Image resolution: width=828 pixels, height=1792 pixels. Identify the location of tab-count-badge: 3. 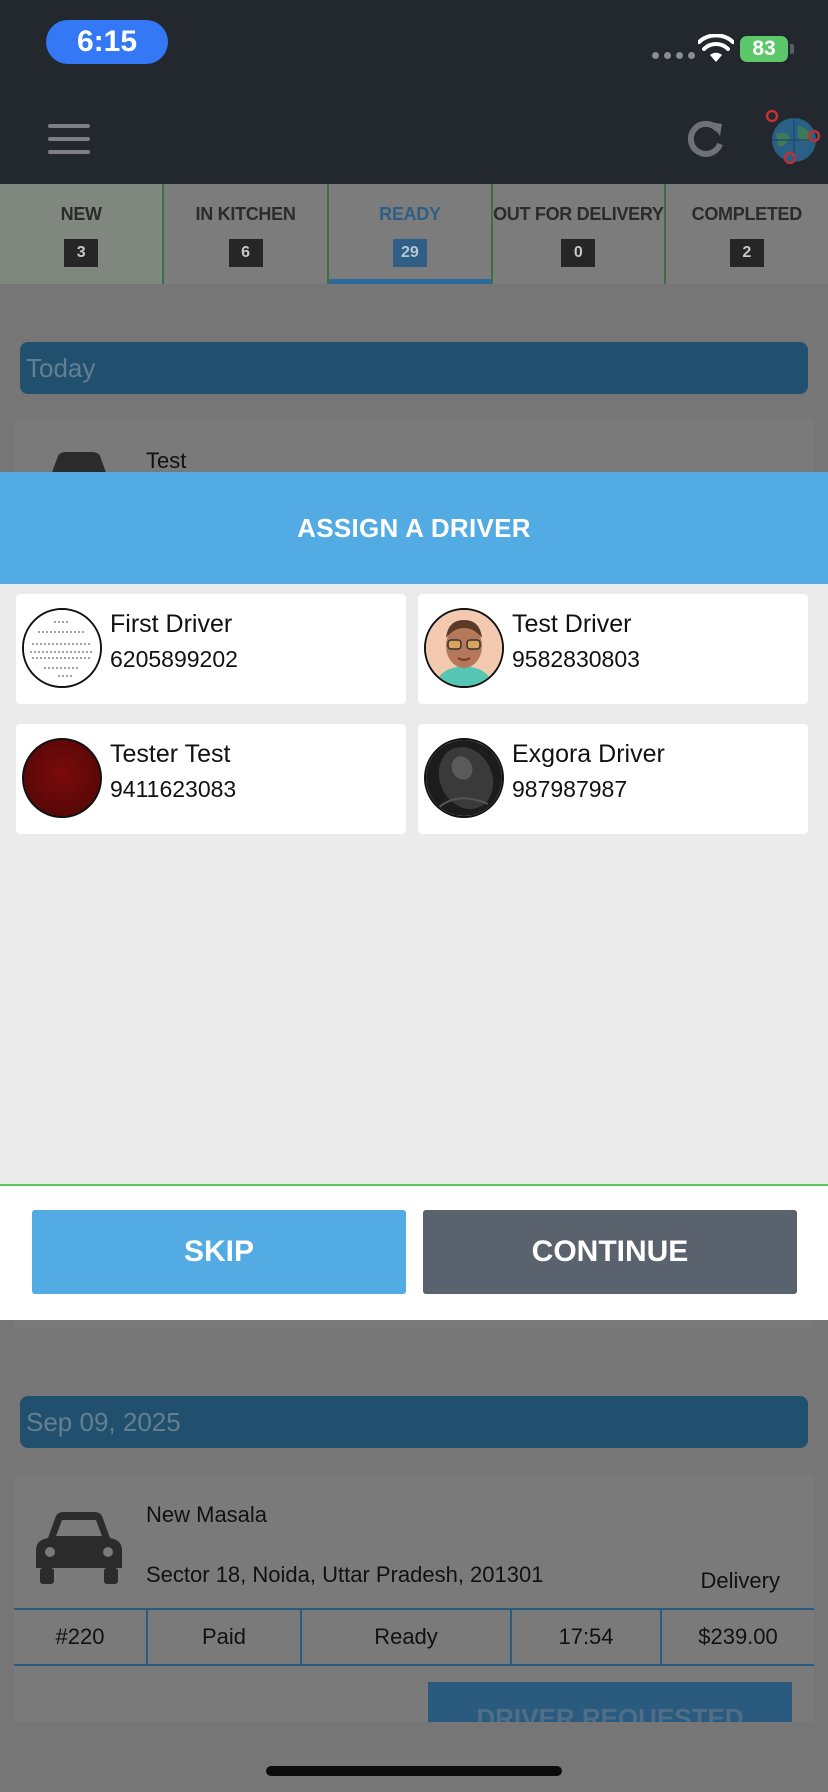
(81, 253).